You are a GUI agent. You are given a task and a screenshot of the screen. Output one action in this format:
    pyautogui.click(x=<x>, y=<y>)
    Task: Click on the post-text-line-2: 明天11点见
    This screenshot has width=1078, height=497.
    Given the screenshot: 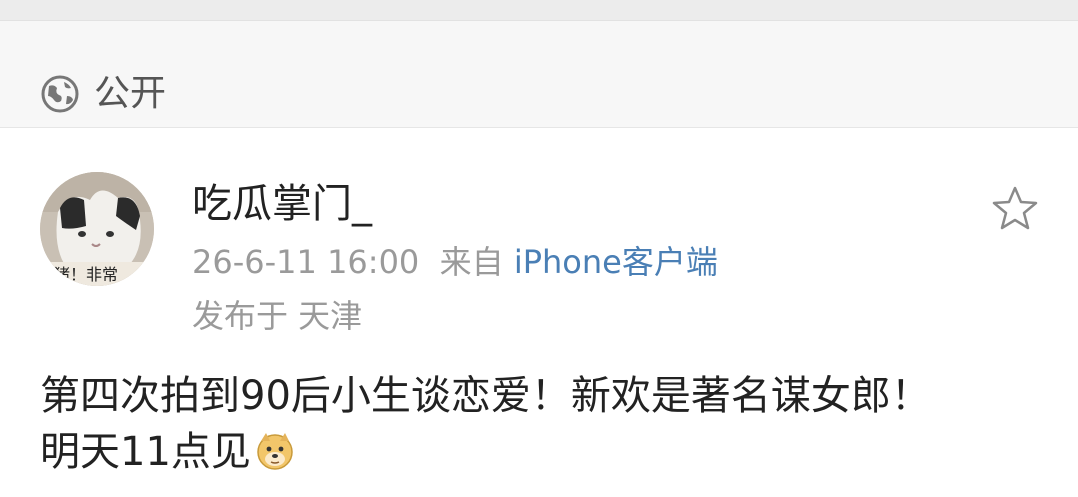 What is the action you would take?
    pyautogui.click(x=145, y=452)
    